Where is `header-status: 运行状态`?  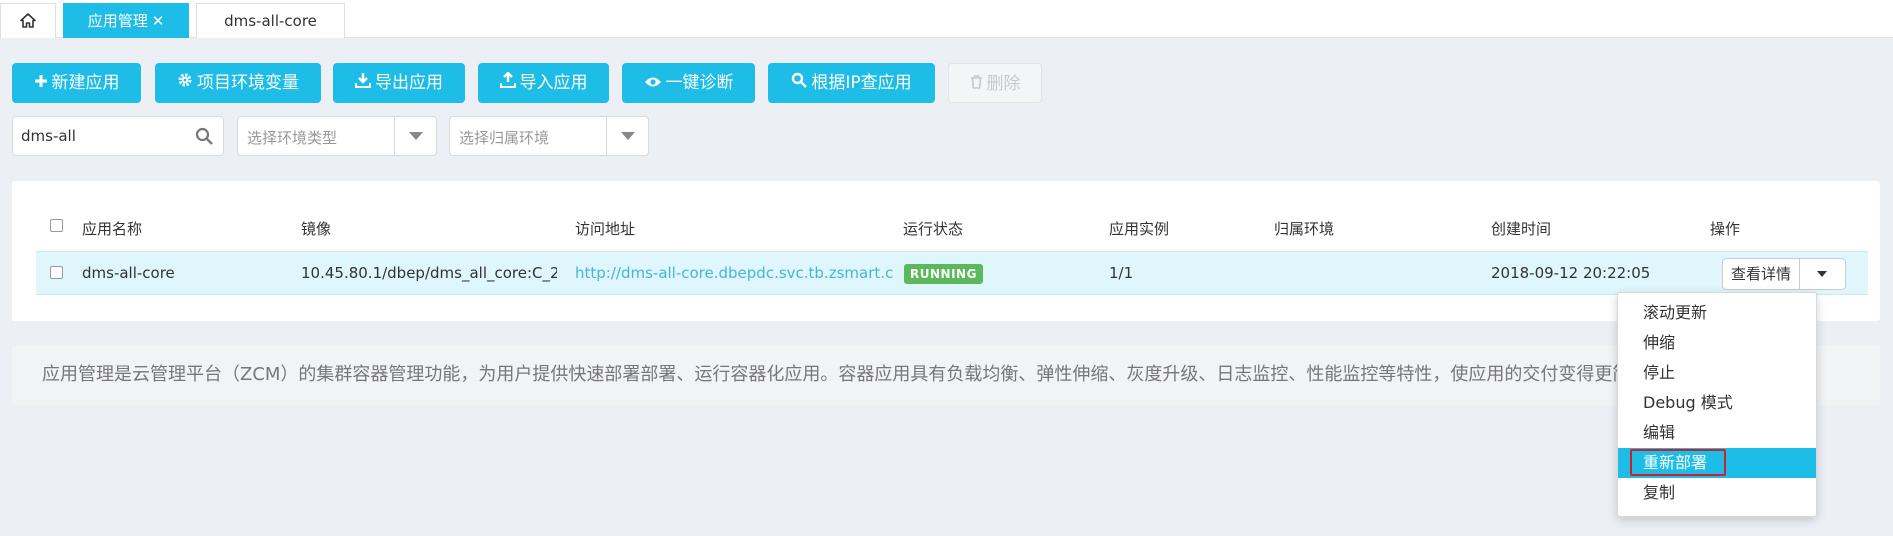
header-status: 运行状态 is located at coordinates (933, 229).